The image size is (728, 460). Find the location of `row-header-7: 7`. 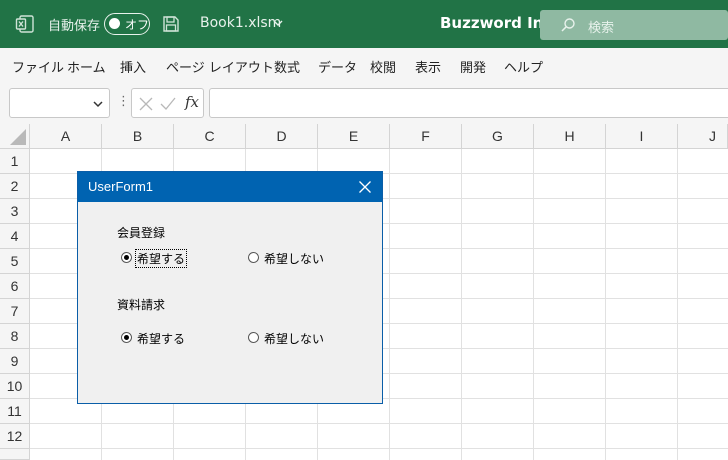

row-header-7: 7 is located at coordinates (15, 311).